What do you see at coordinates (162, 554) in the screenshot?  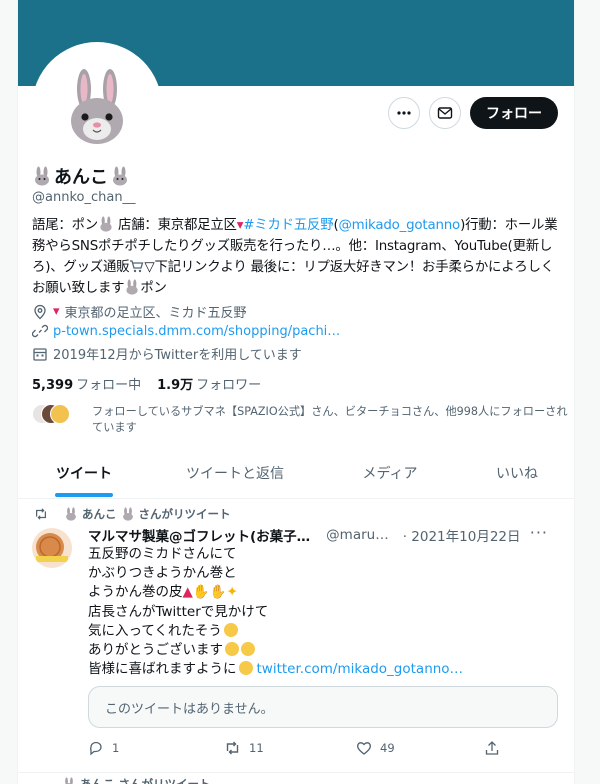 I see `tweet-line: 五反野のミカドさんにて` at bounding box center [162, 554].